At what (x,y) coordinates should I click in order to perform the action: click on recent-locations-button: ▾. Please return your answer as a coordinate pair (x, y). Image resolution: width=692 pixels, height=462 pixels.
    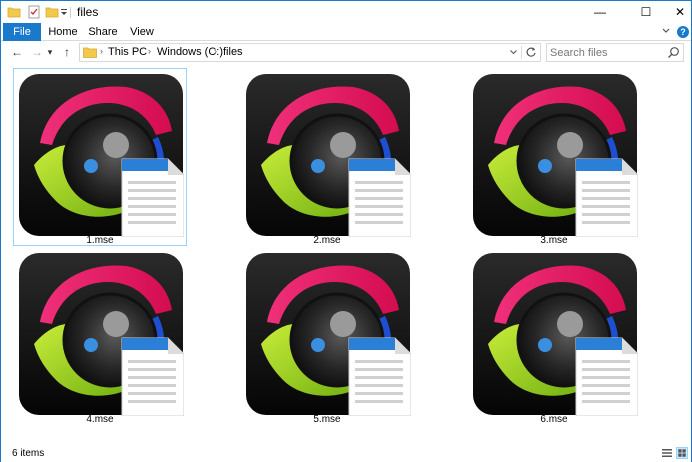
    Looking at the image, I should click on (50, 52).